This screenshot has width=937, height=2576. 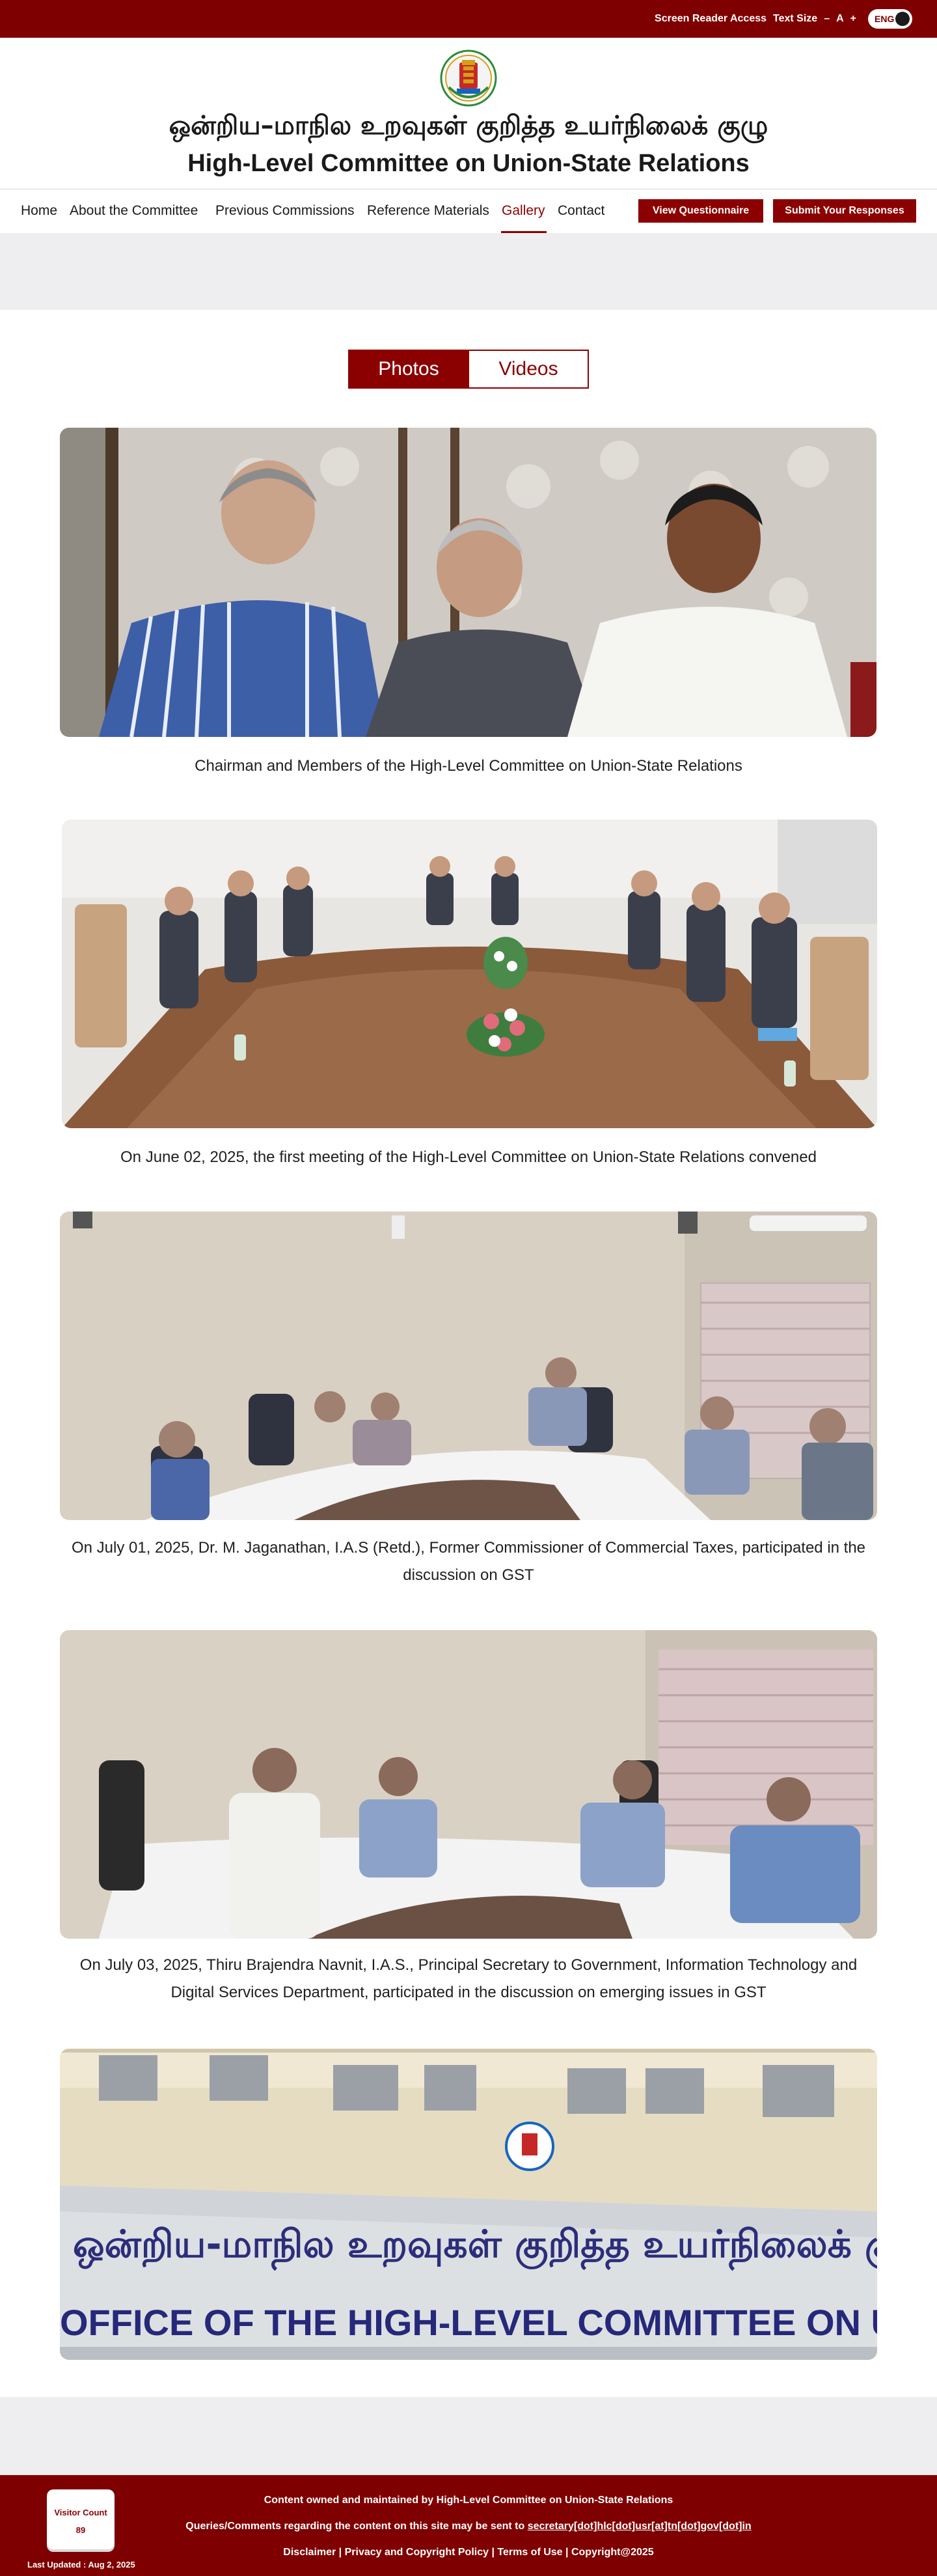 What do you see at coordinates (468, 1366) in the screenshot?
I see `gallery-photo-gst-discussion` at bounding box center [468, 1366].